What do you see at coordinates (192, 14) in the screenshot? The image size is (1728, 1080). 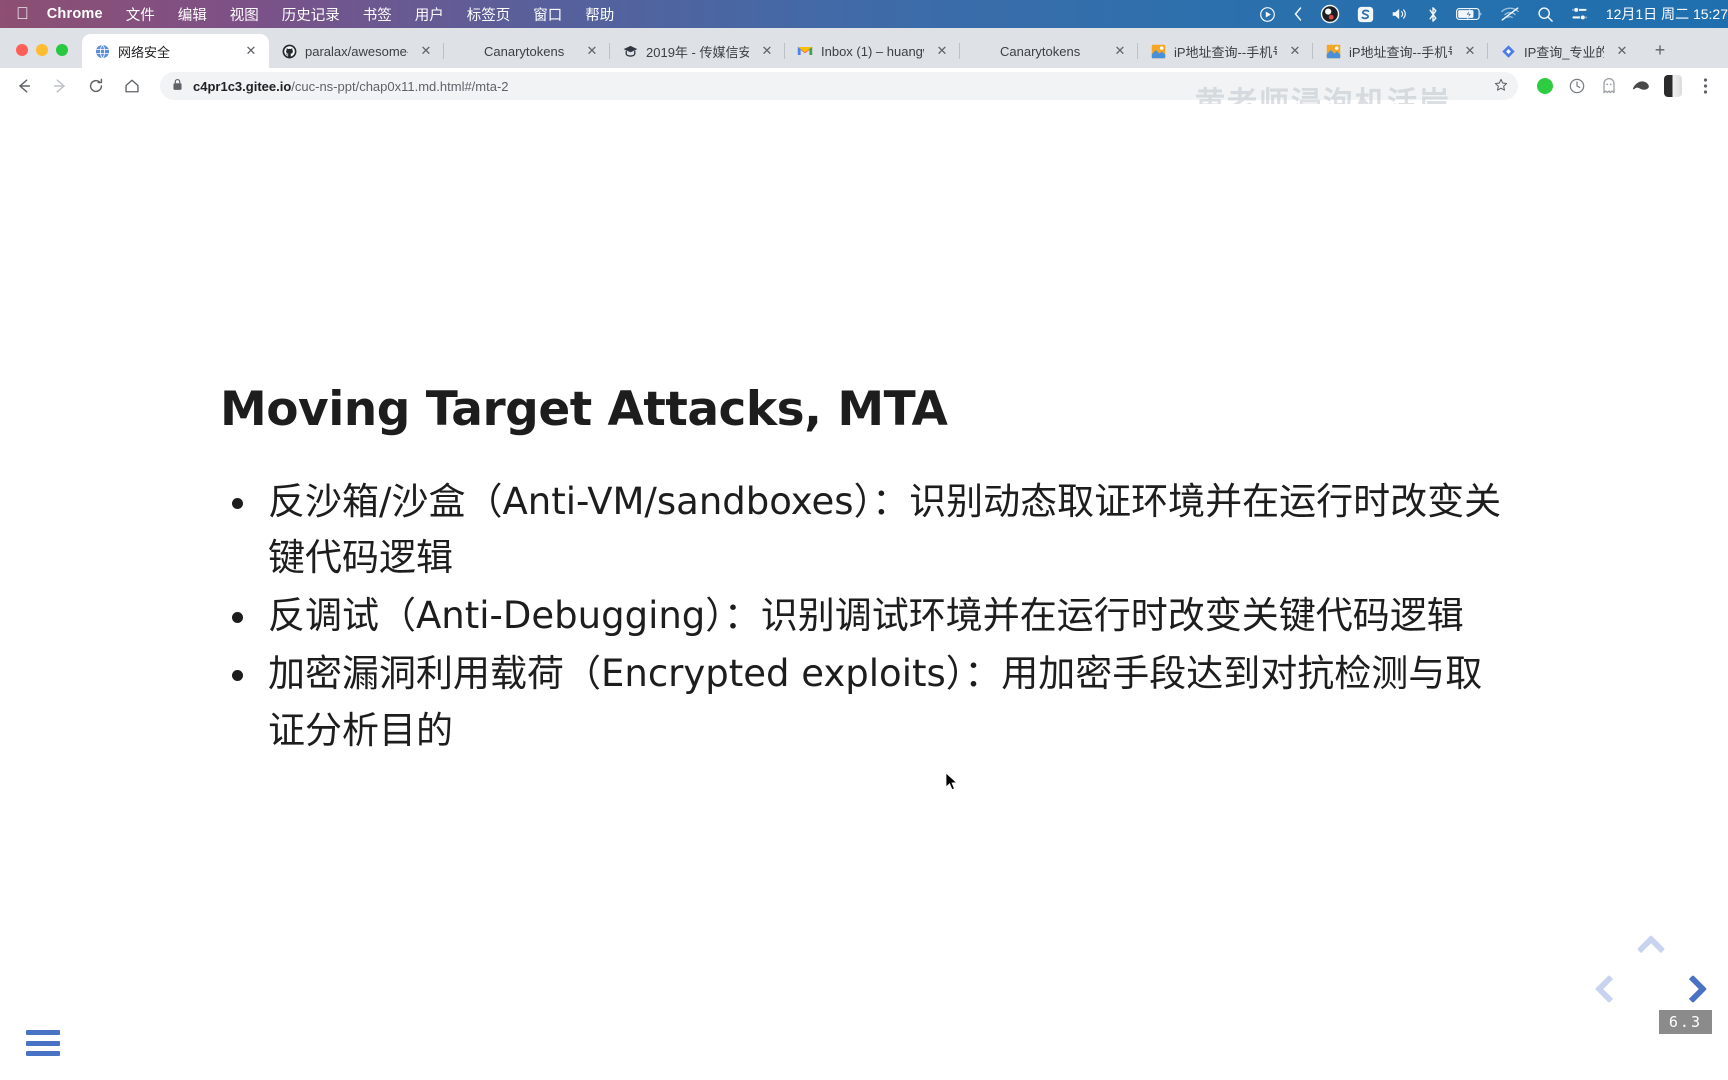 I see `menu-item-edit: 编辑` at bounding box center [192, 14].